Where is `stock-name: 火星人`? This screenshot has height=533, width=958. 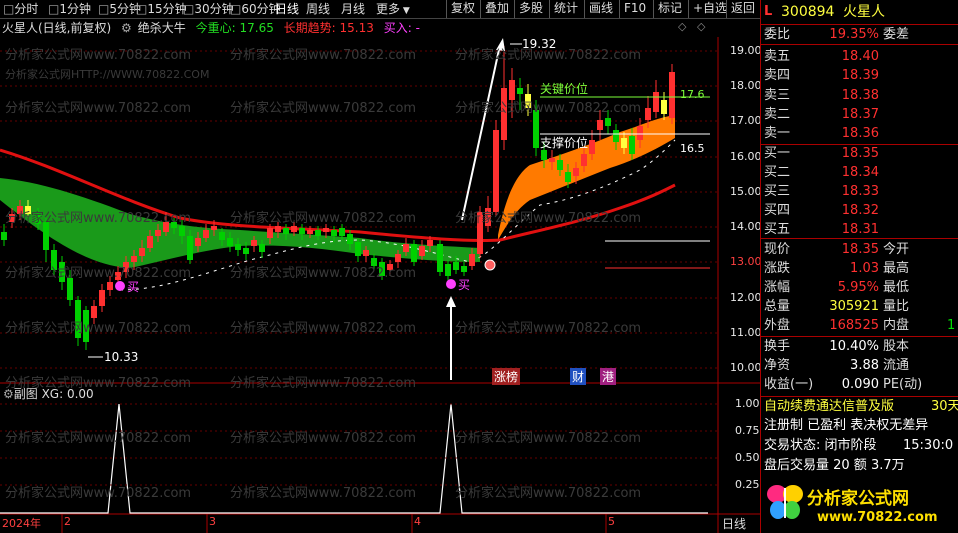
stock-name: 火星人 is located at coordinates (864, 12).